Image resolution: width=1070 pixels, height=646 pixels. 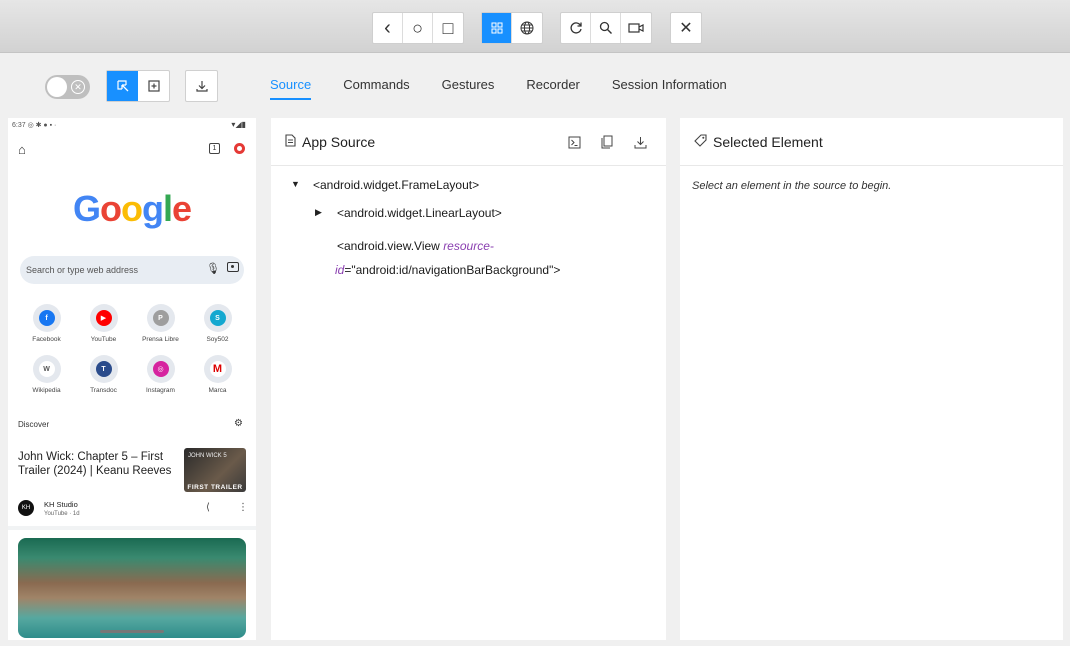 I want to click on search-icon, so click(x=605, y=27).